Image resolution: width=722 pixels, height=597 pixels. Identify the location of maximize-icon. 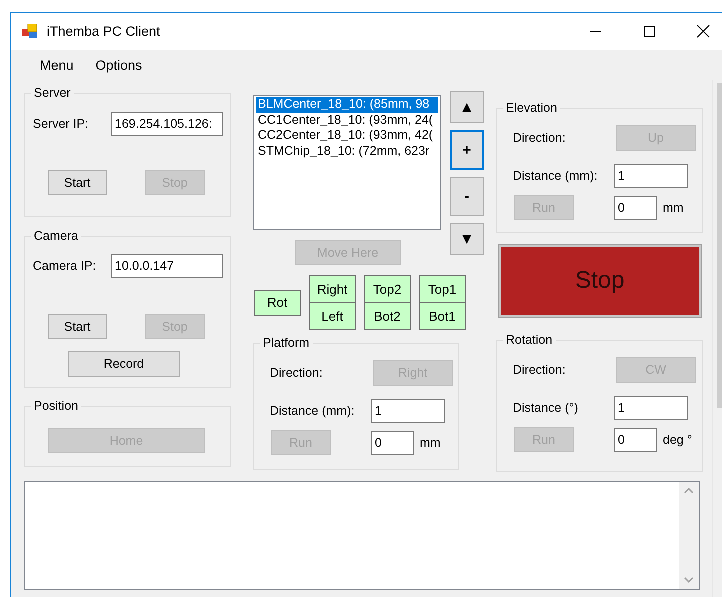
(649, 31).